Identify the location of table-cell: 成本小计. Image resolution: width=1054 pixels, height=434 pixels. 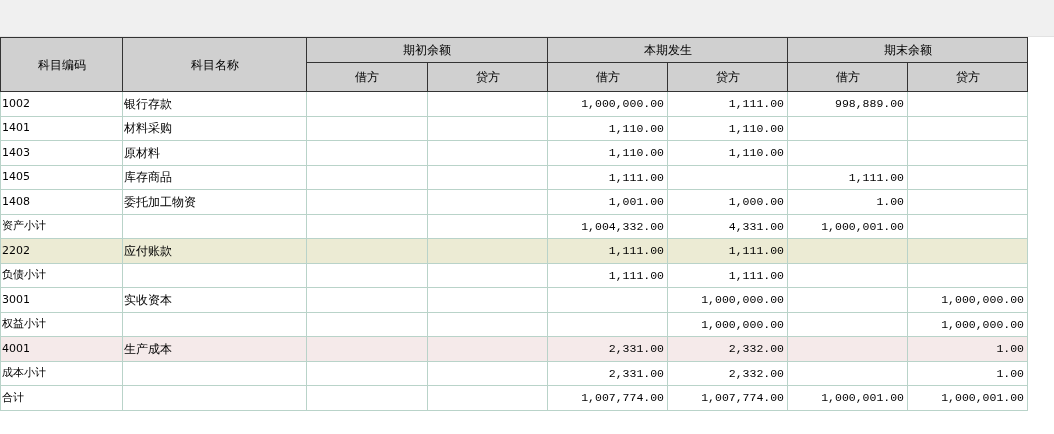
(61, 373).